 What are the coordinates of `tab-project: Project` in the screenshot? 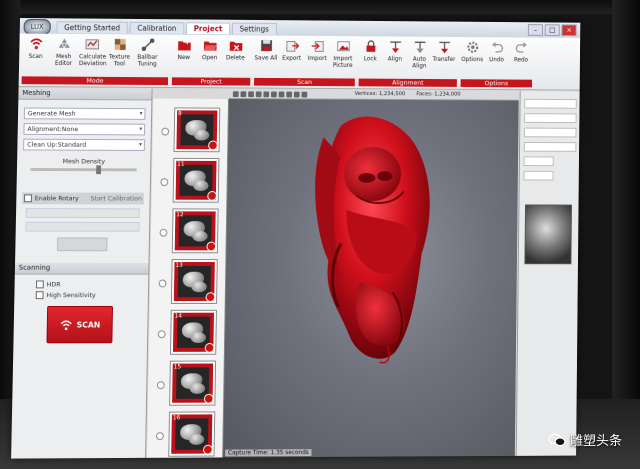 It's located at (208, 28).